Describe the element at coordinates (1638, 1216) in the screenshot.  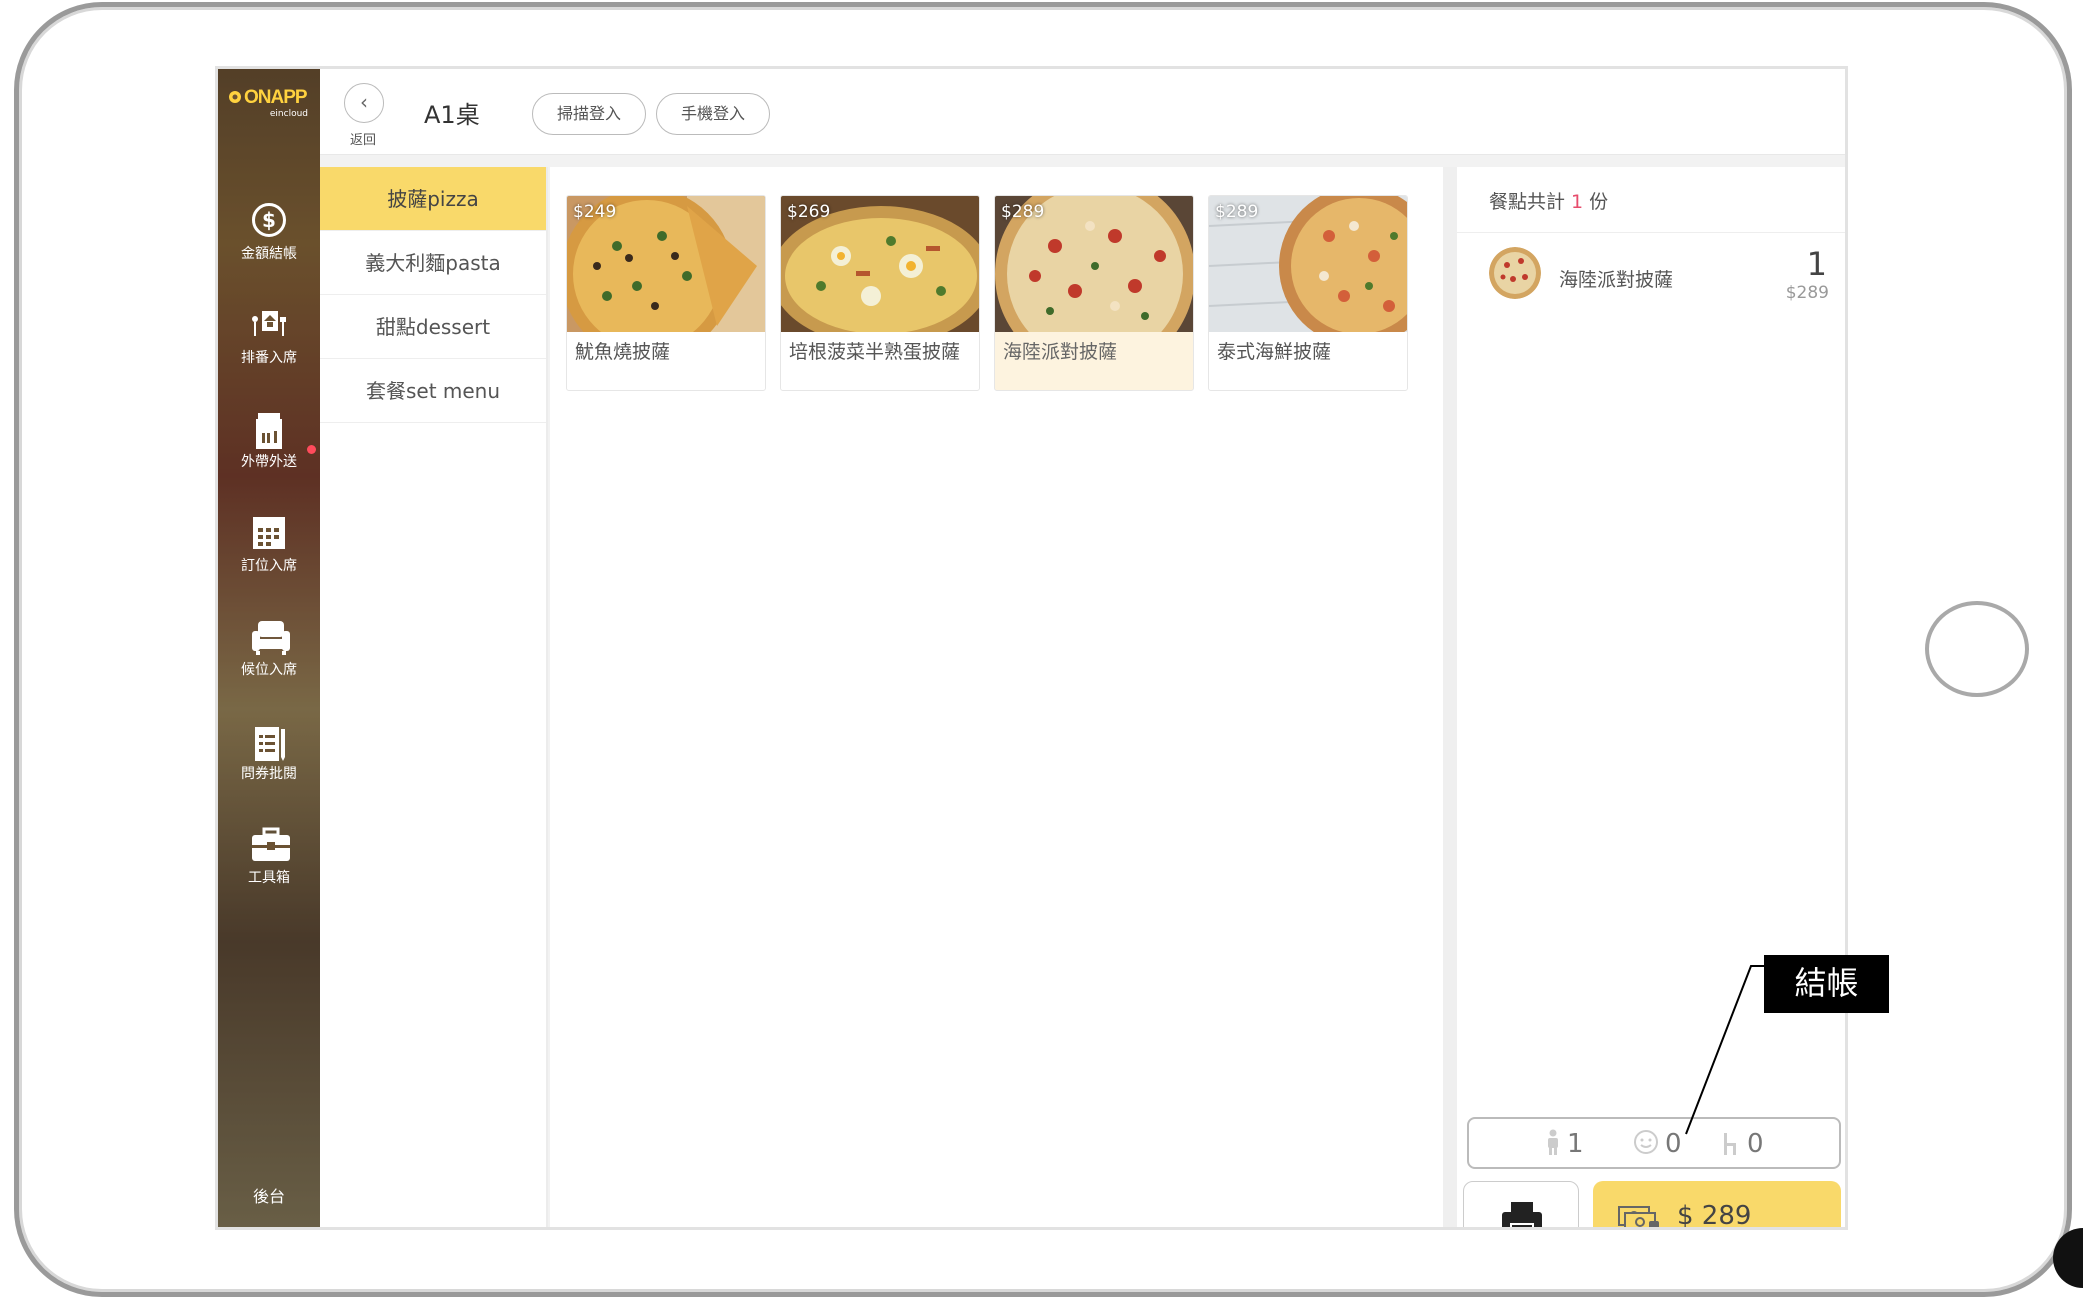
I see `cash-icon` at that location.